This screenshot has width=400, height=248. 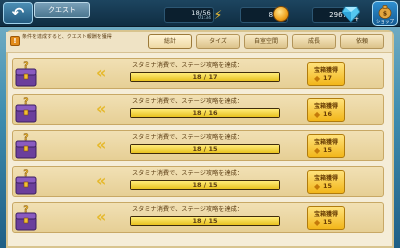 I want to click on gem-icon: +, so click(x=351, y=14).